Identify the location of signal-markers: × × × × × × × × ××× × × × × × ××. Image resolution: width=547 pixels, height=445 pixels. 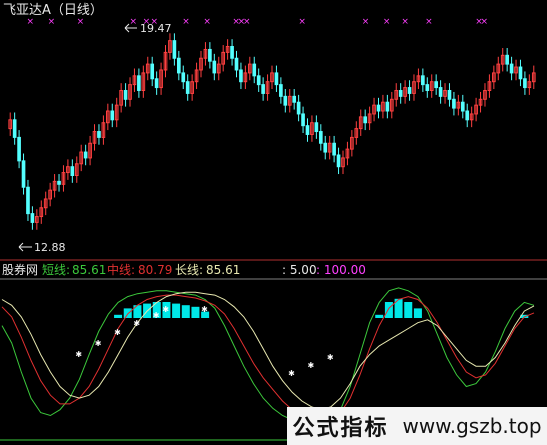
(257, 22).